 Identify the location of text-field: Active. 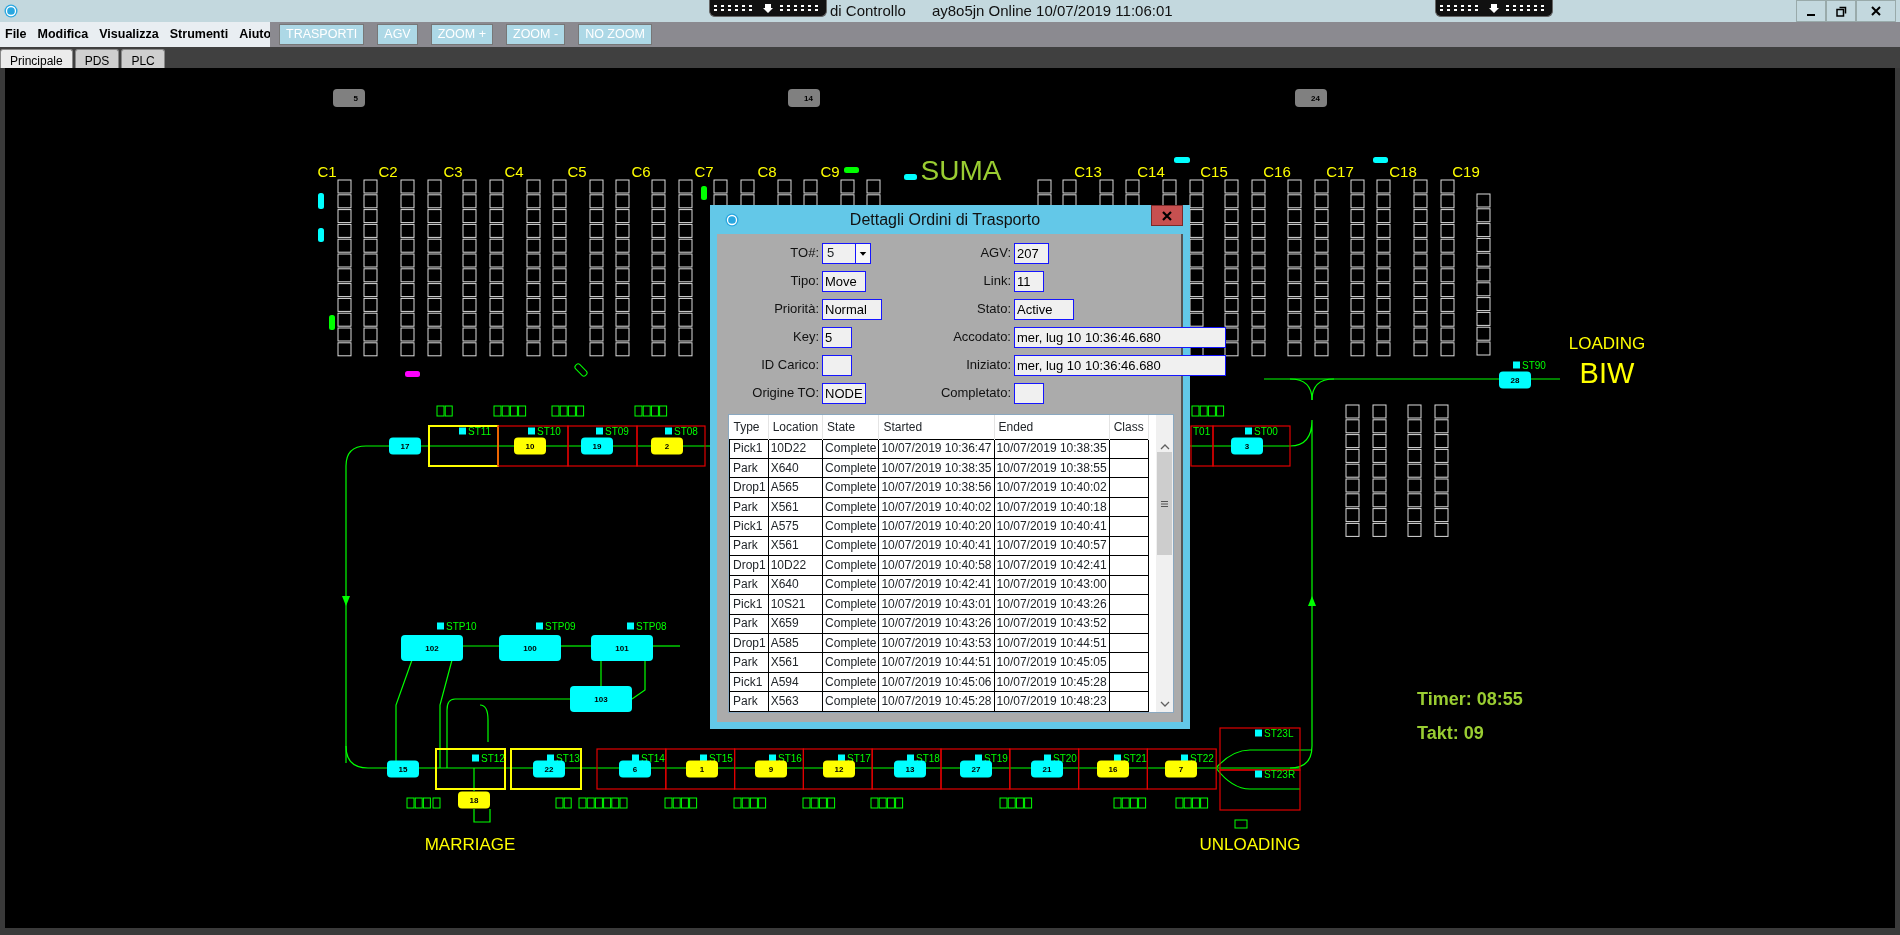
(1044, 309).